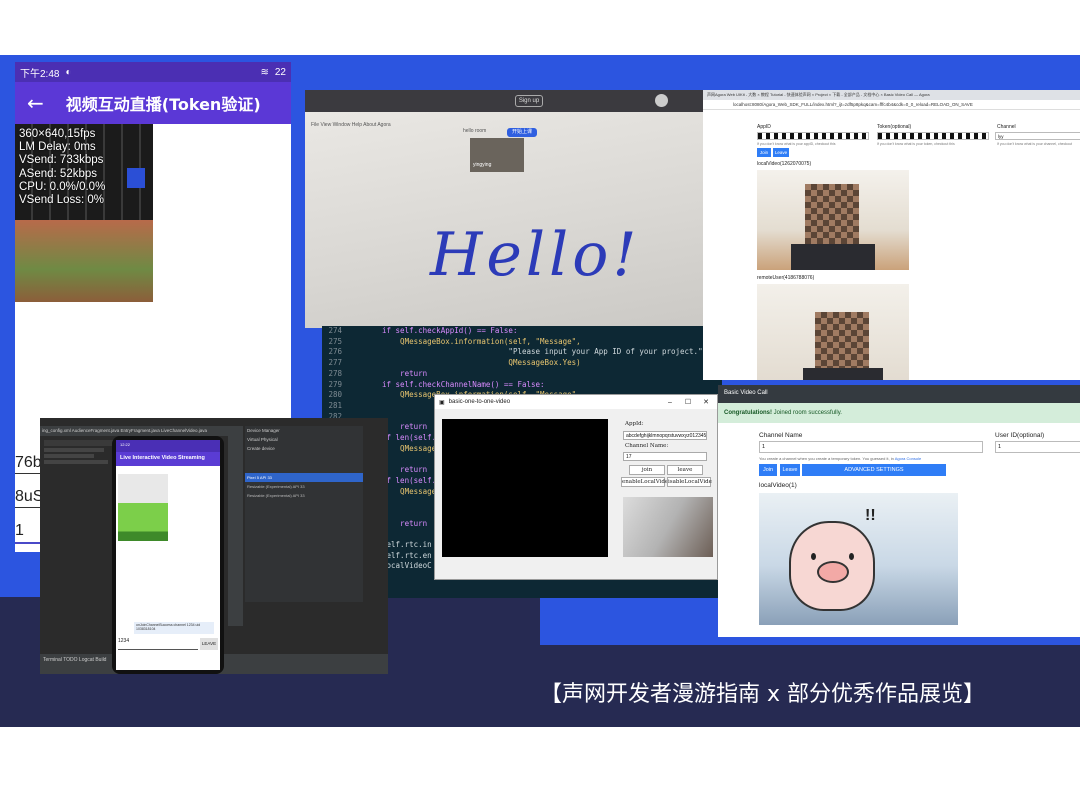 Image resolution: width=1080 pixels, height=802 pixels. Describe the element at coordinates (58, 173) in the screenshot. I see `stat-asend: ASend: 52kbps` at that location.